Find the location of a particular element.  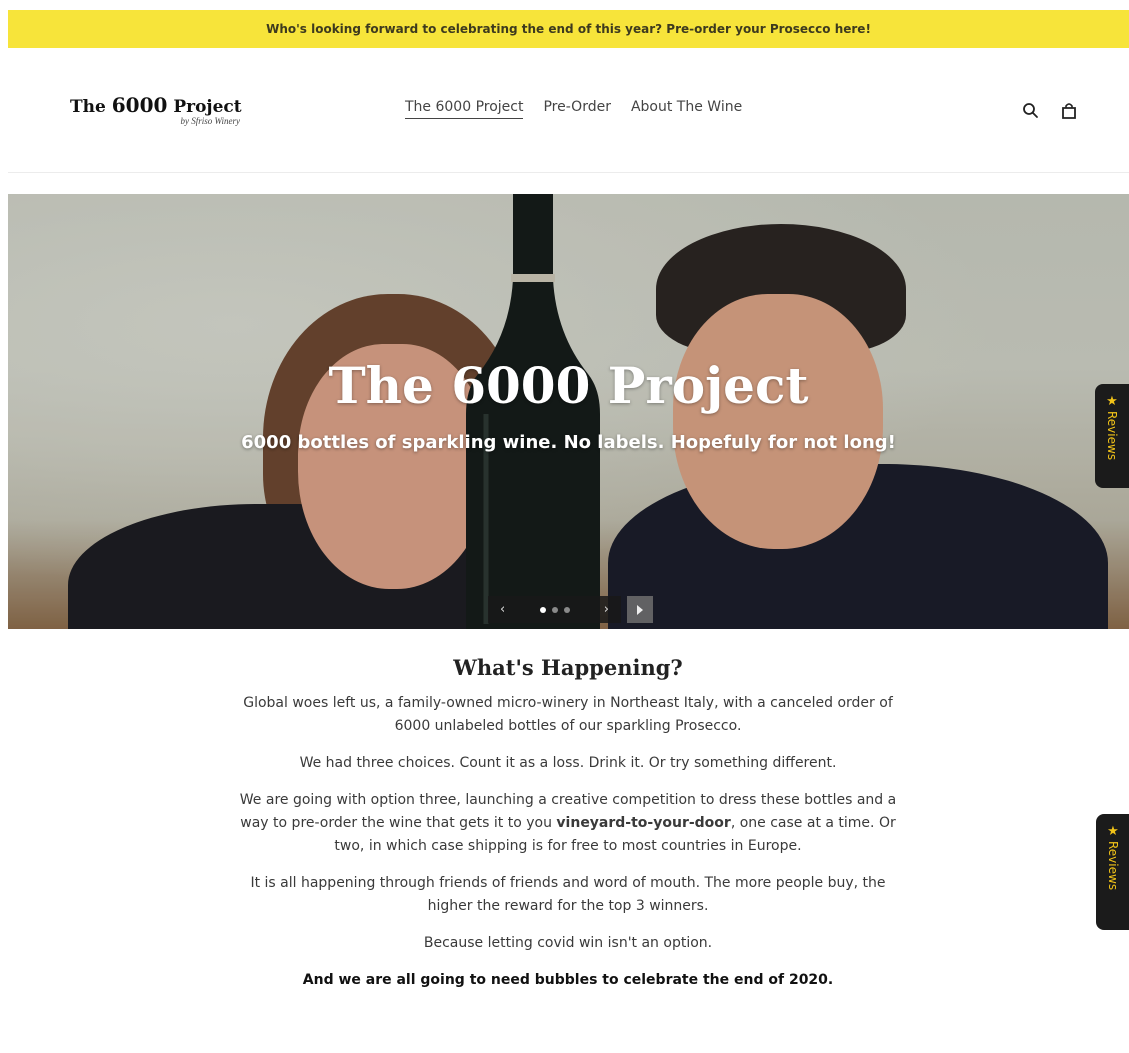

highlight-text: vineyard-to-your-door is located at coordinates (643, 823).